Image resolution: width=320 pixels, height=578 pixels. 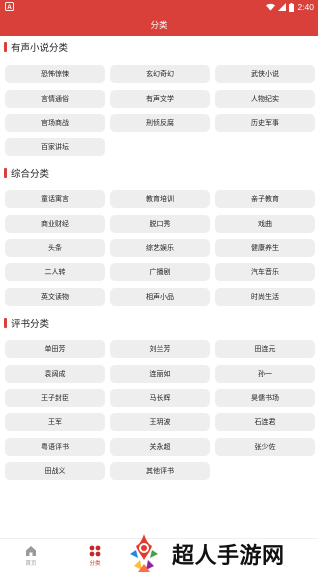 What do you see at coordinates (160, 471) in the screenshot?
I see `category-chip: 其他评书` at bounding box center [160, 471].